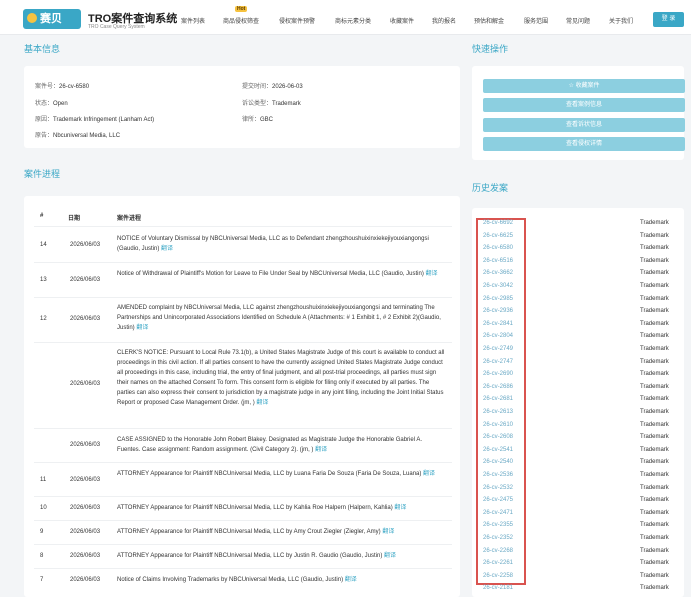 The height and width of the screenshot is (597, 691). I want to click on history-case-link: 26-cv-2681, so click(498, 399).